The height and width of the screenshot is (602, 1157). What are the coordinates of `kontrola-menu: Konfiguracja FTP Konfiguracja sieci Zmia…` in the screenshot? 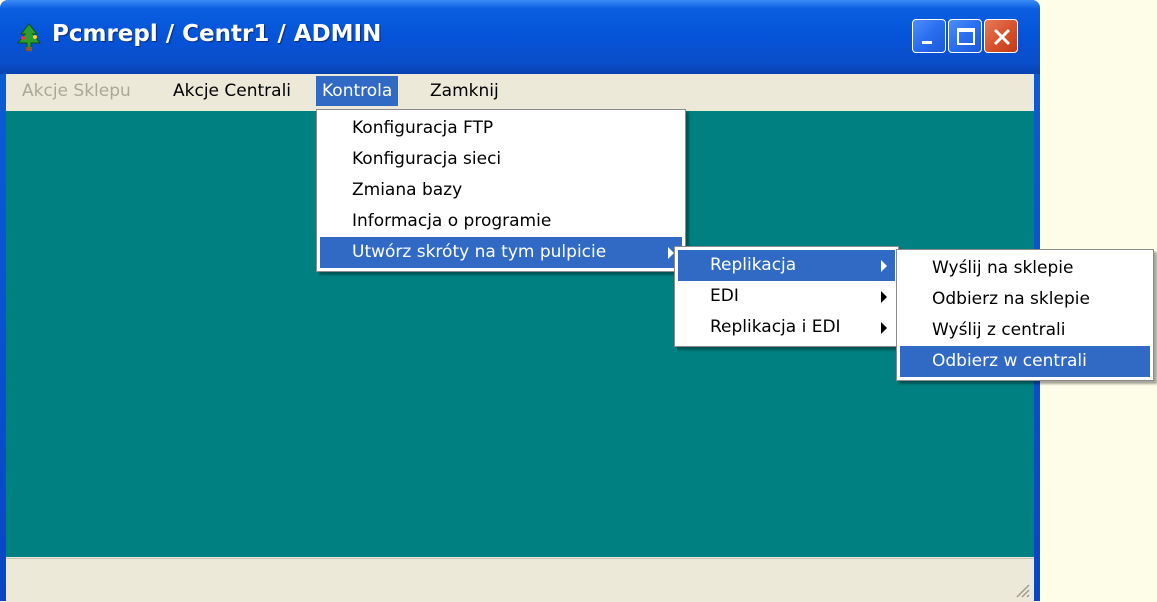 It's located at (501, 190).